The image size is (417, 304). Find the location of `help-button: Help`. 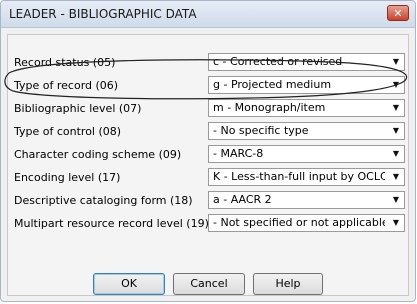

help-button: Help is located at coordinates (288, 284).